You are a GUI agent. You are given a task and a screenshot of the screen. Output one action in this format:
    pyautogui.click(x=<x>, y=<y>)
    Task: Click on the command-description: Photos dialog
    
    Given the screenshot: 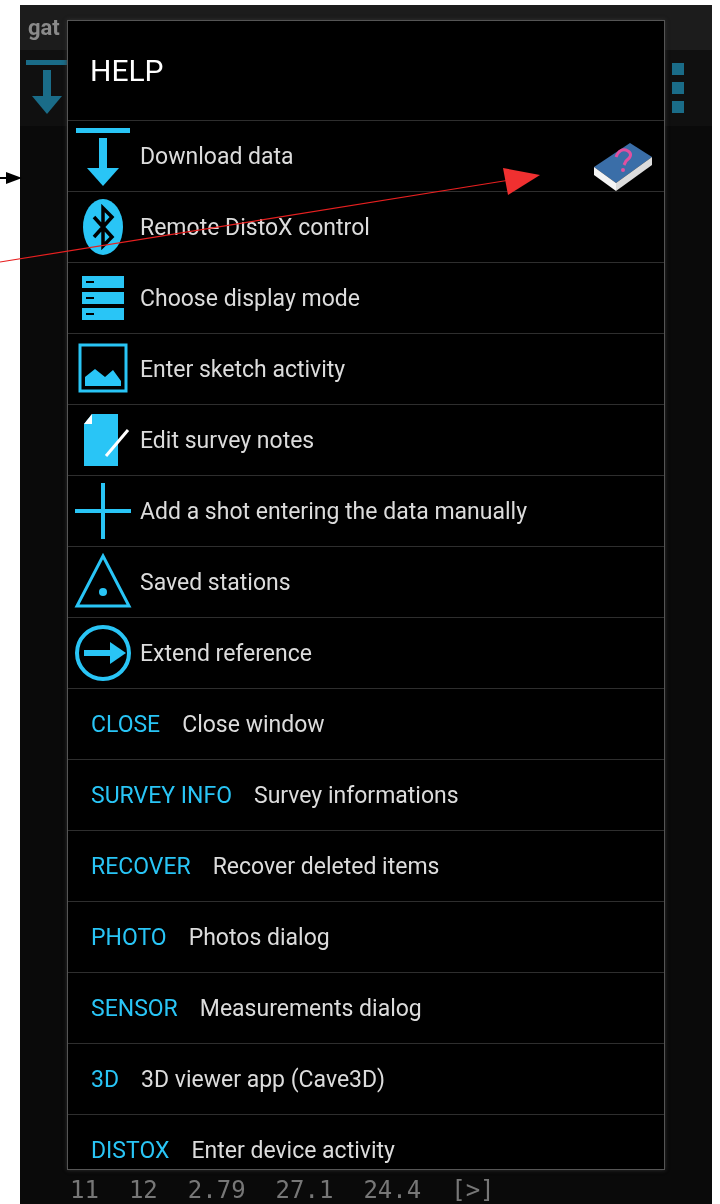 What is the action you would take?
    pyautogui.click(x=259, y=937)
    